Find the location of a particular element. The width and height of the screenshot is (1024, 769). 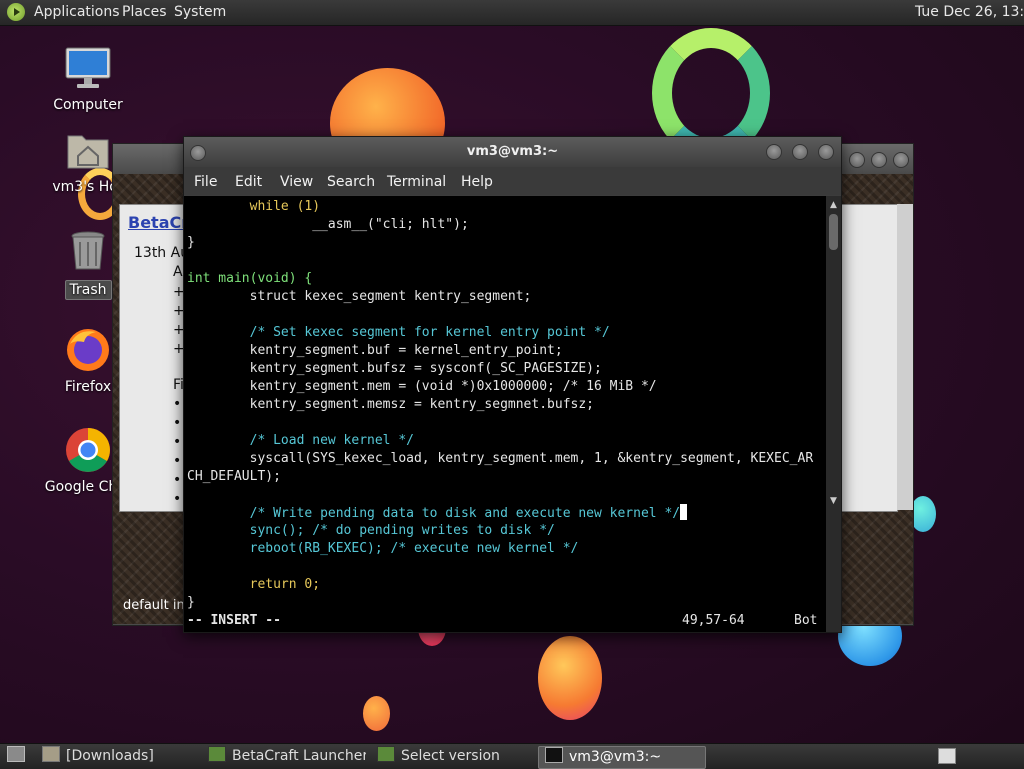

code-text: return 0; is located at coordinates (285, 584).